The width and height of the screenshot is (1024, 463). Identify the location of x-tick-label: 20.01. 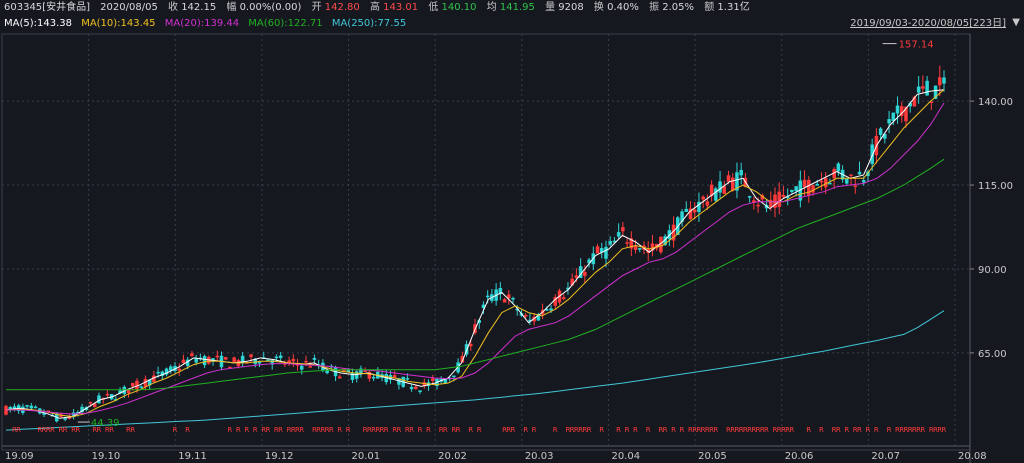
(366, 456).